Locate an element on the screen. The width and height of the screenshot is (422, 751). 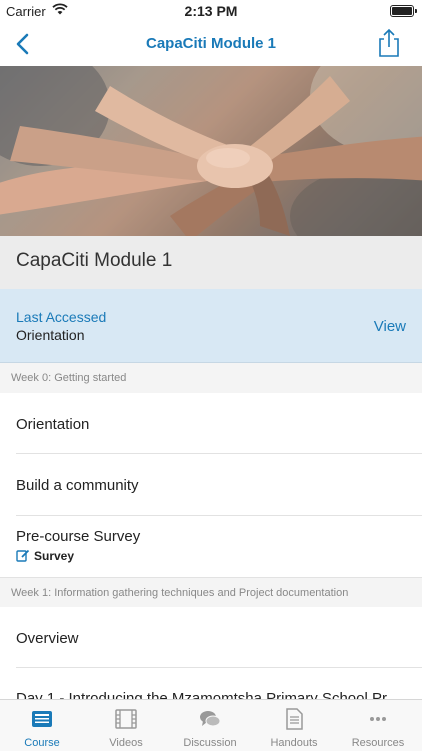
tab-course: Course is located at coordinates (42, 725).